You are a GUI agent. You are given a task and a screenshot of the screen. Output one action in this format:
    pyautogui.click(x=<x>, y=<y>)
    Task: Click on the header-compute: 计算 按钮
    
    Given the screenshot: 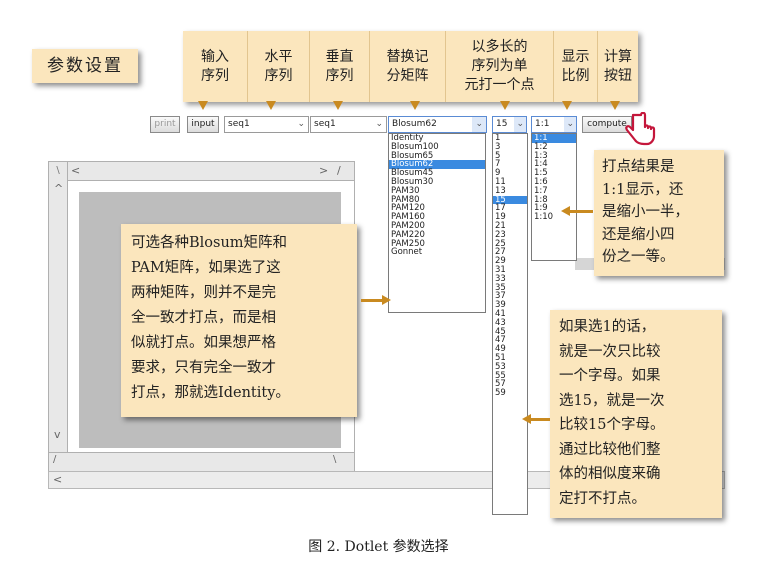 What is the action you would take?
    pyautogui.click(x=617, y=66)
    